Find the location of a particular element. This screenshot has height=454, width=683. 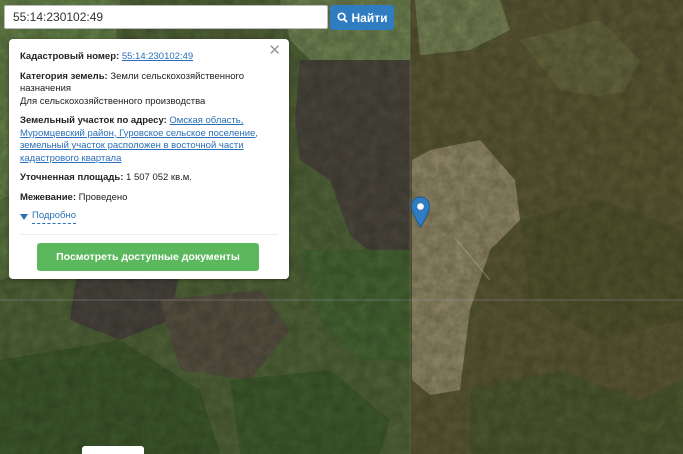

search-icon is located at coordinates (342, 17).